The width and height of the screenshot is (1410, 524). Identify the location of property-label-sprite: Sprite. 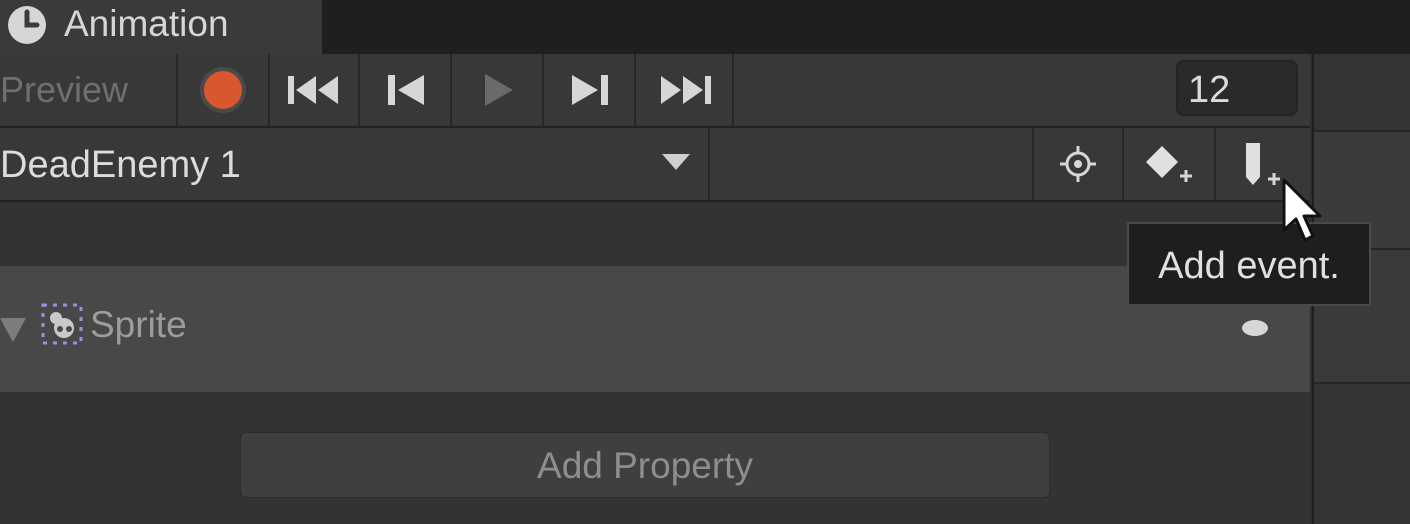
(138, 324).